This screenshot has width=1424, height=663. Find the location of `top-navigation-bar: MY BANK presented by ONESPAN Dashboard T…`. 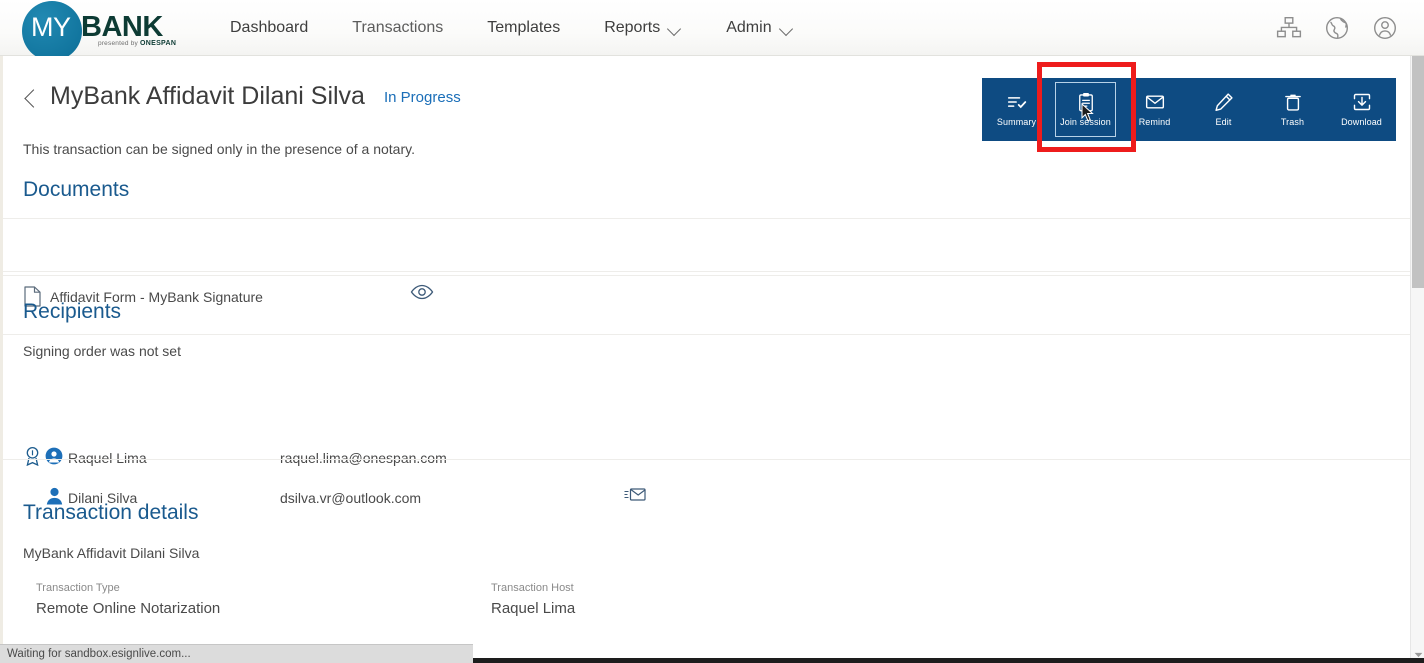

top-navigation-bar: MY BANK presented by ONESPAN Dashboard T… is located at coordinates (712, 30).